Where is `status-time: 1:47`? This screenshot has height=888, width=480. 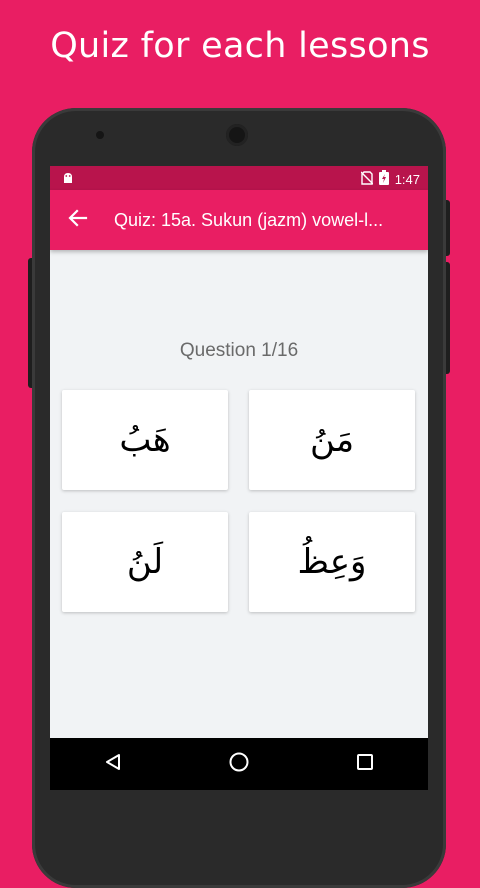 status-time: 1:47 is located at coordinates (407, 179).